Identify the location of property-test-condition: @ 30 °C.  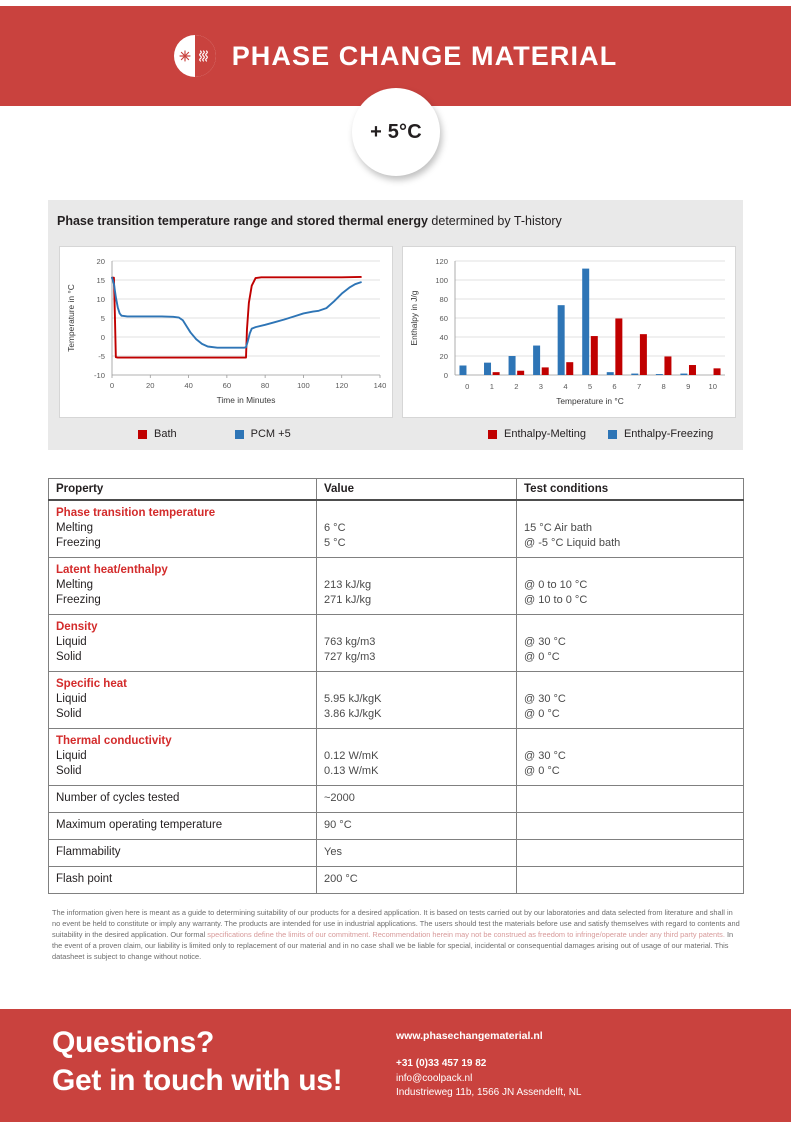
(545, 756).